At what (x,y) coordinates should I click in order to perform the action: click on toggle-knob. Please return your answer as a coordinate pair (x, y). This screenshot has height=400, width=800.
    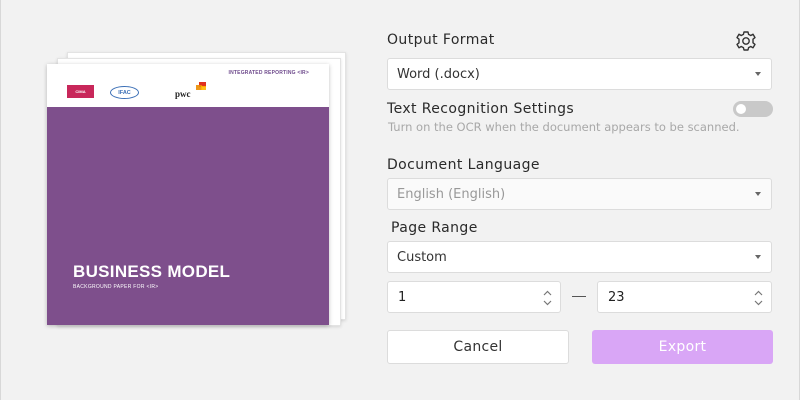
    Looking at the image, I should click on (741, 109).